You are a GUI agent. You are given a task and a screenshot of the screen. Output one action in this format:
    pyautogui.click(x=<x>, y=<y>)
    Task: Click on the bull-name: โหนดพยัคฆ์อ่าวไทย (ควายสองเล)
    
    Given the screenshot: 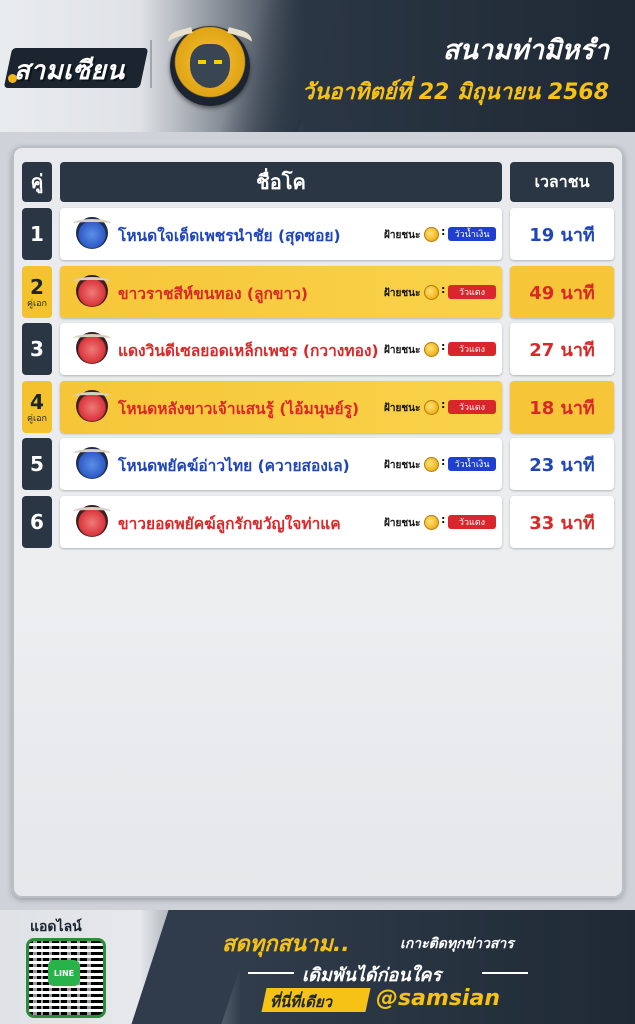 What is the action you would take?
    pyautogui.click(x=234, y=466)
    